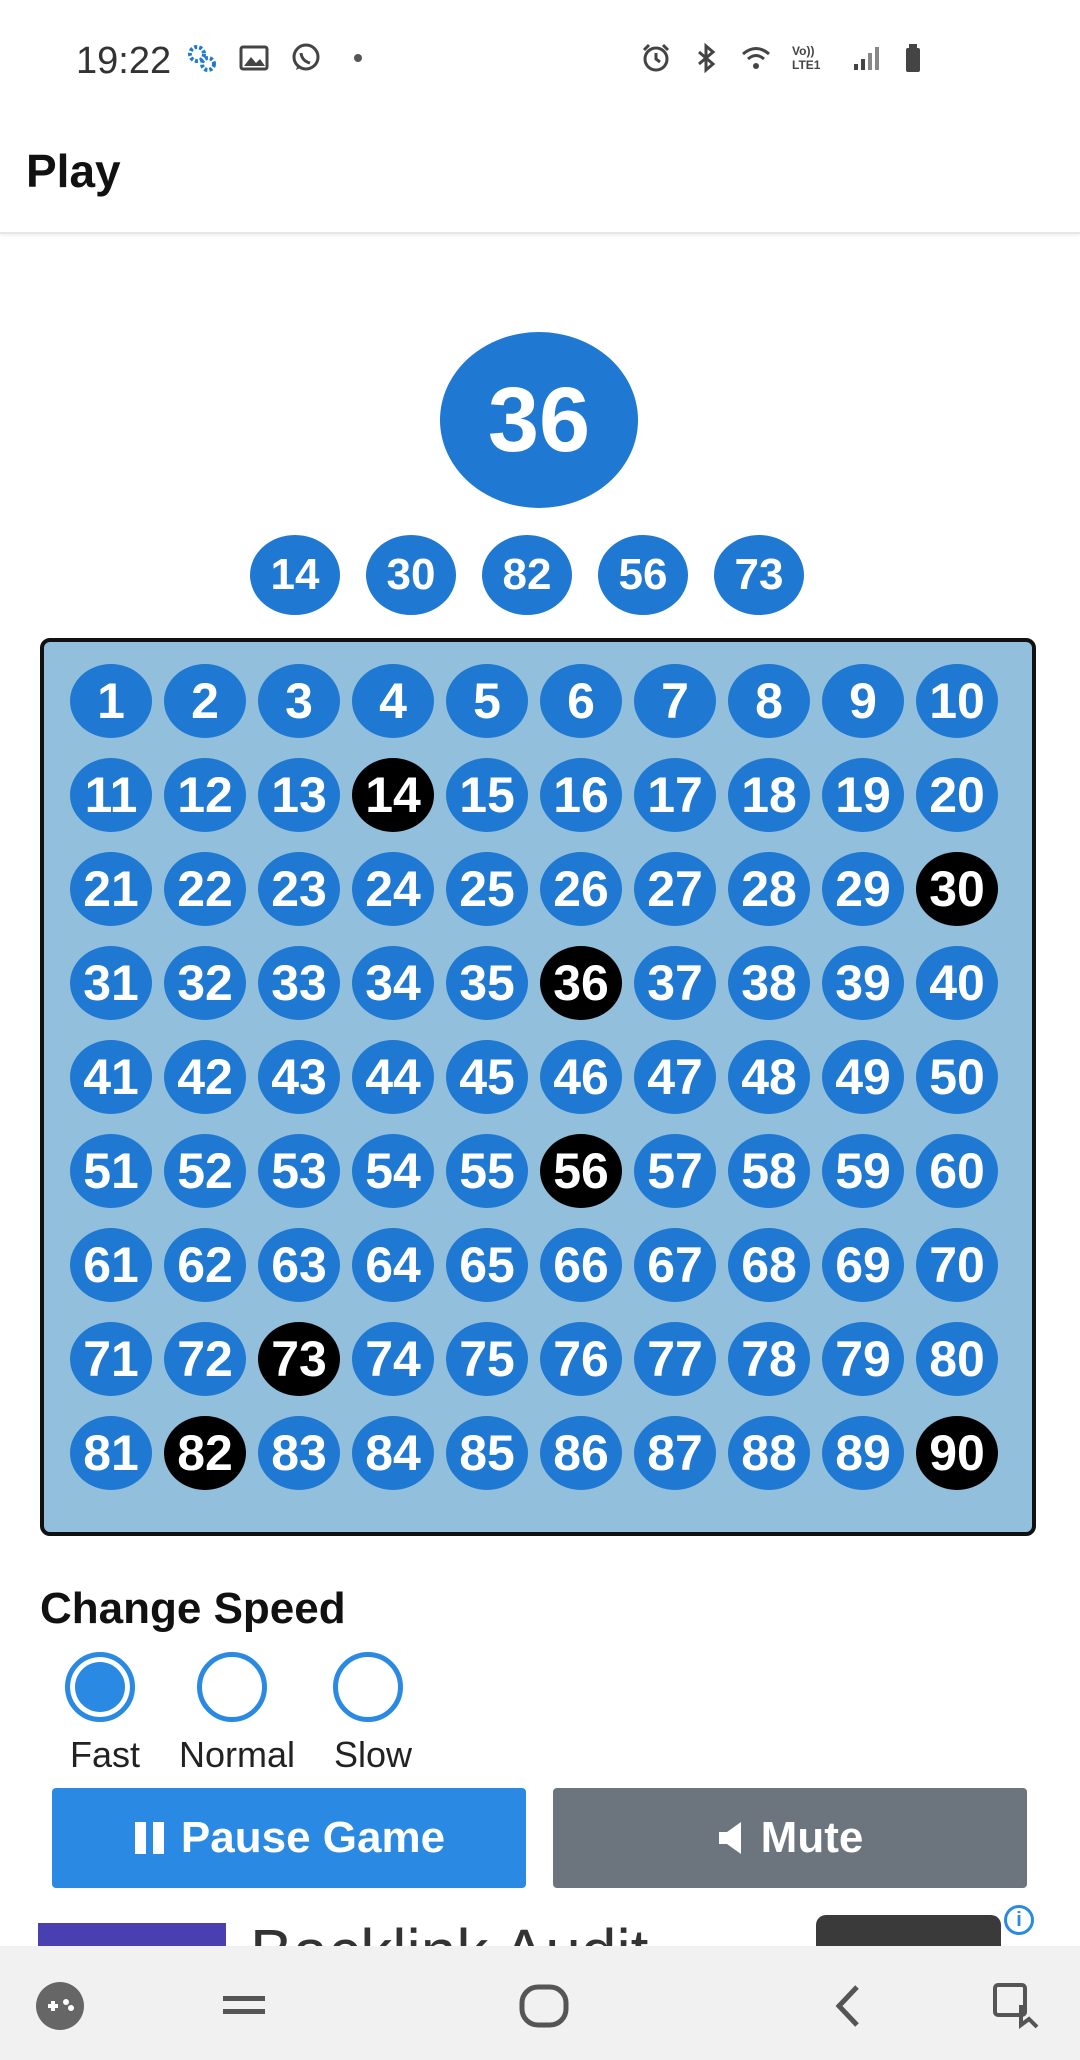 Image resolution: width=1080 pixels, height=2060 pixels. What do you see at coordinates (299, 1359) in the screenshot?
I see `board-number-called: 73` at bounding box center [299, 1359].